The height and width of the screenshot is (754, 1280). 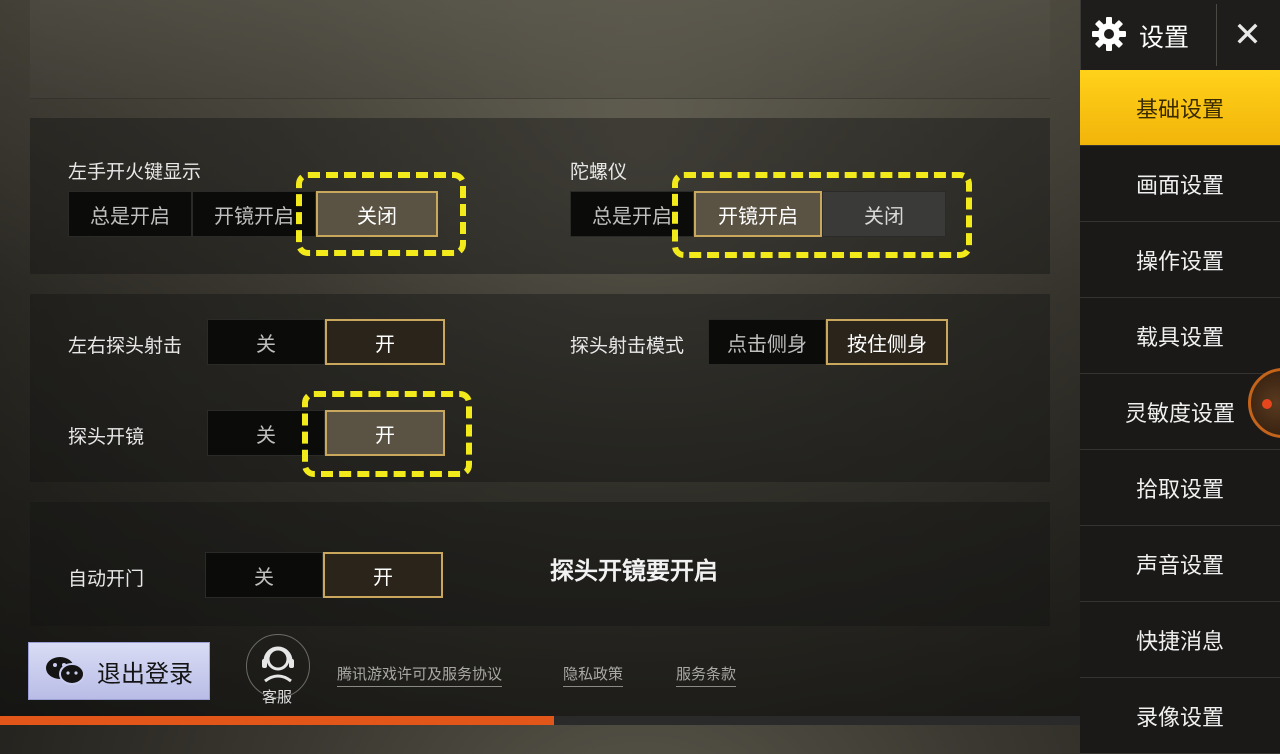 What do you see at coordinates (822, 215) in the screenshot?
I see `highlight-gyro` at bounding box center [822, 215].